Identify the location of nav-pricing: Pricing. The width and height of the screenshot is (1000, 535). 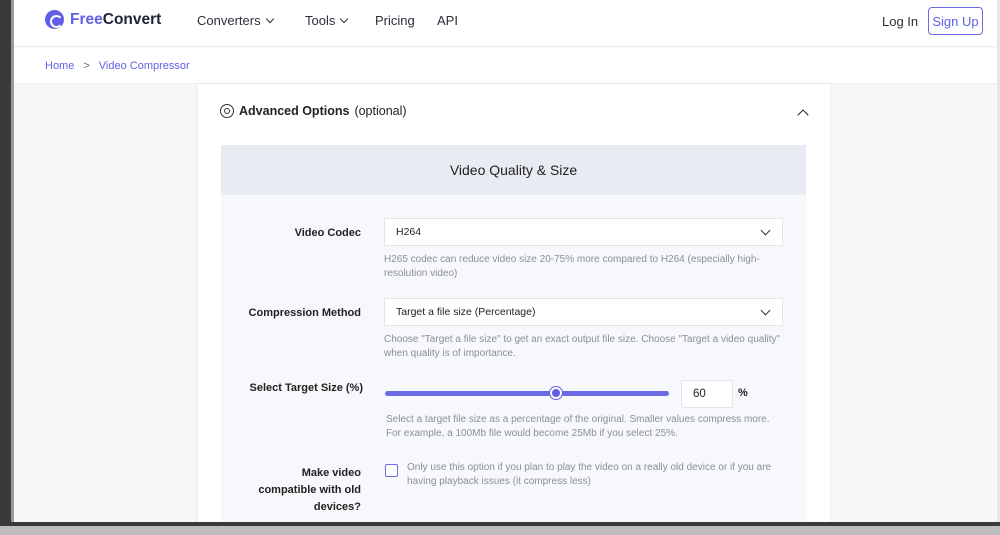
(395, 20).